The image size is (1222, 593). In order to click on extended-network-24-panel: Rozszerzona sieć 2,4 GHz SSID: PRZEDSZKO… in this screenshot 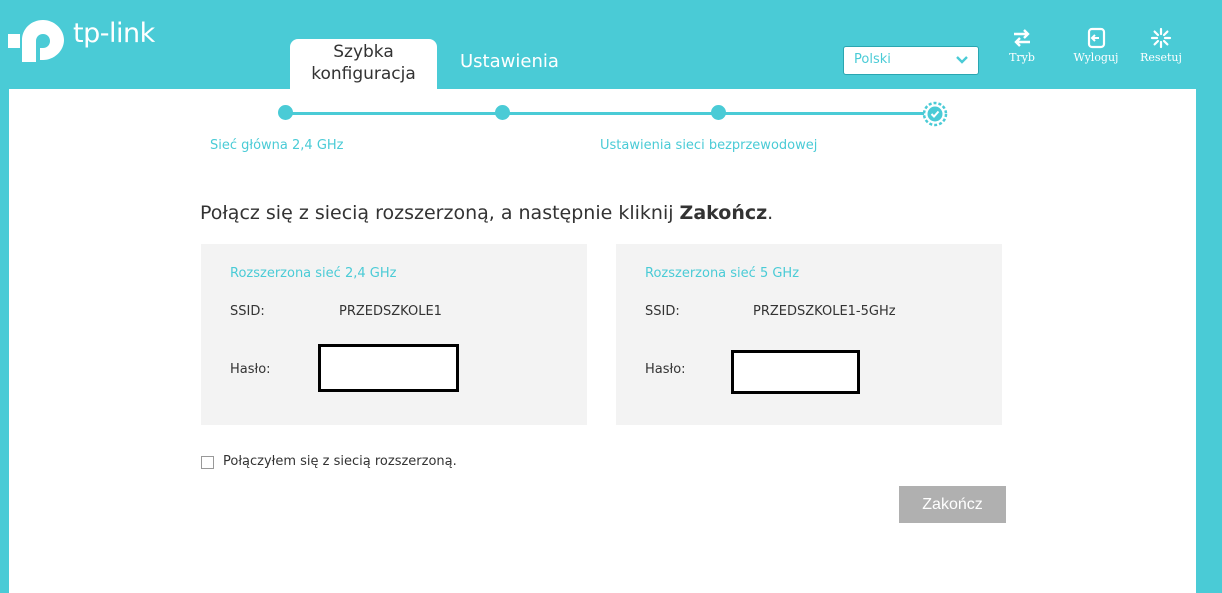, I will do `click(394, 334)`.